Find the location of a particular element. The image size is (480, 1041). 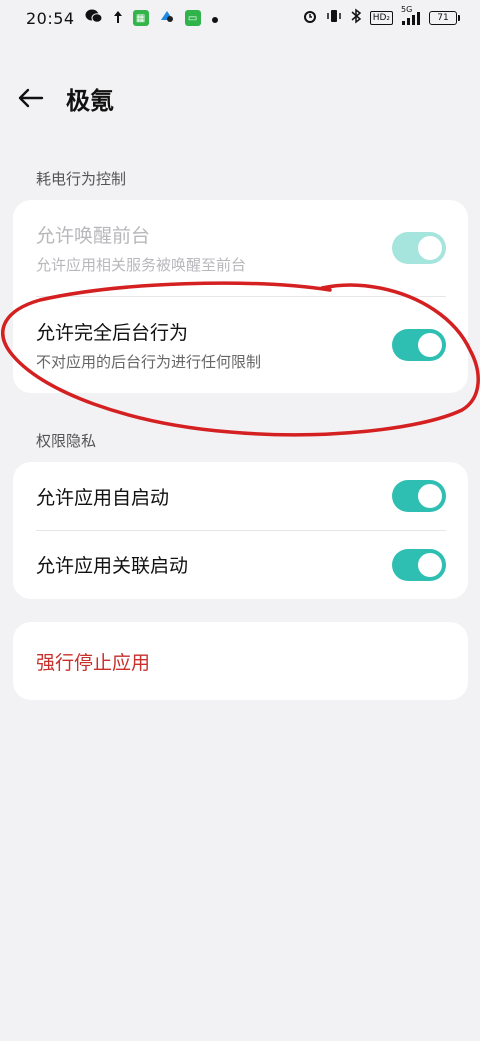

app-store-icon: ▦ is located at coordinates (140, 18).